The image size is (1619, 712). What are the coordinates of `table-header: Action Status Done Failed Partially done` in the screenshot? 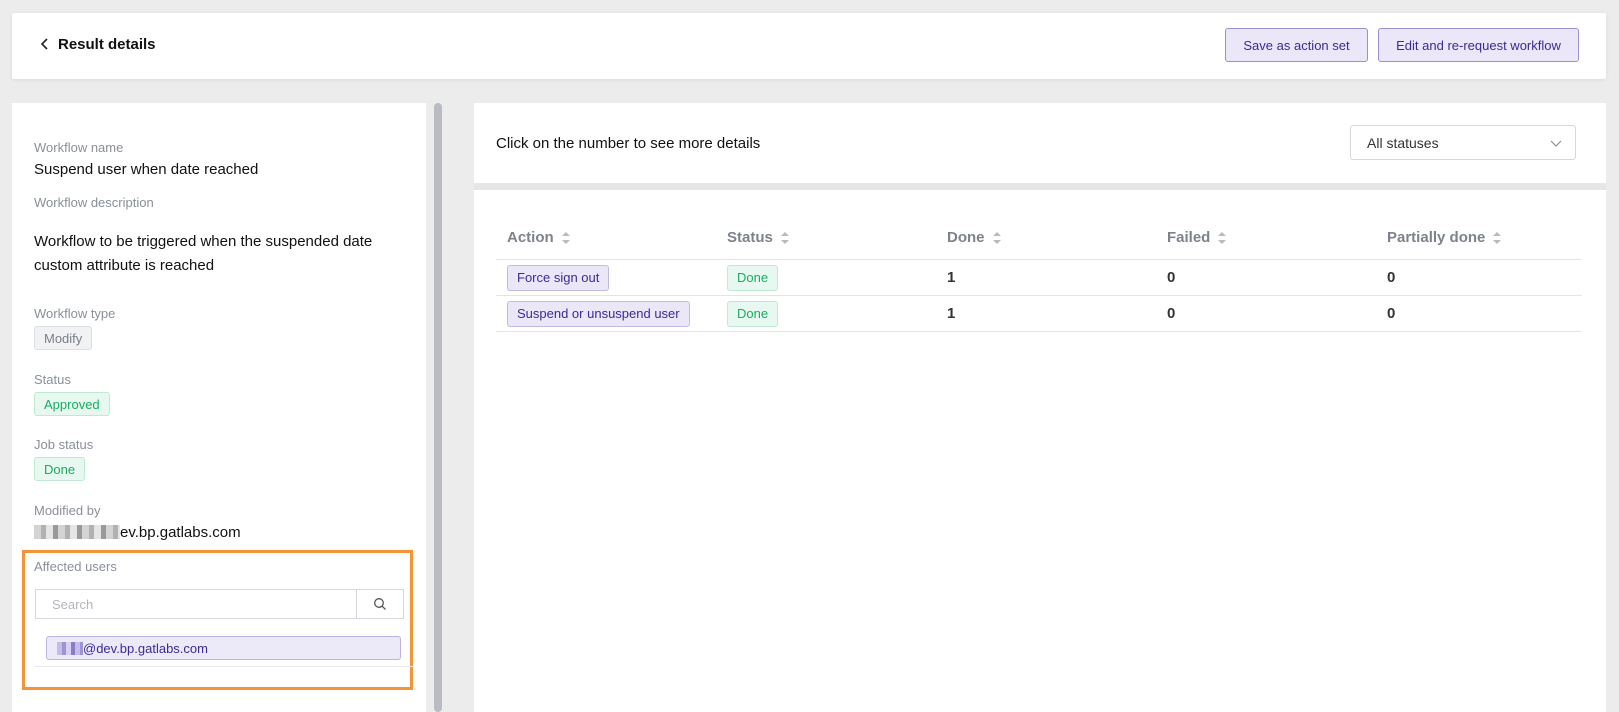 It's located at (1039, 238).